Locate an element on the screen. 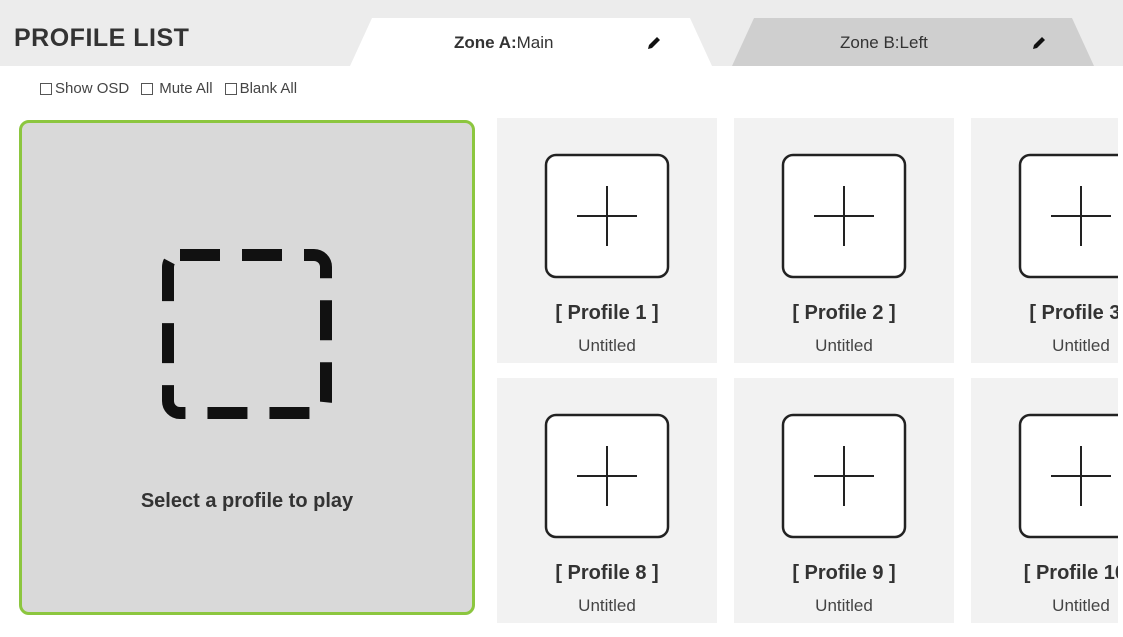 This screenshot has width=1123, height=637. profile-tile: [ Profile 3 ] Untitled is located at coordinates (1044, 240).